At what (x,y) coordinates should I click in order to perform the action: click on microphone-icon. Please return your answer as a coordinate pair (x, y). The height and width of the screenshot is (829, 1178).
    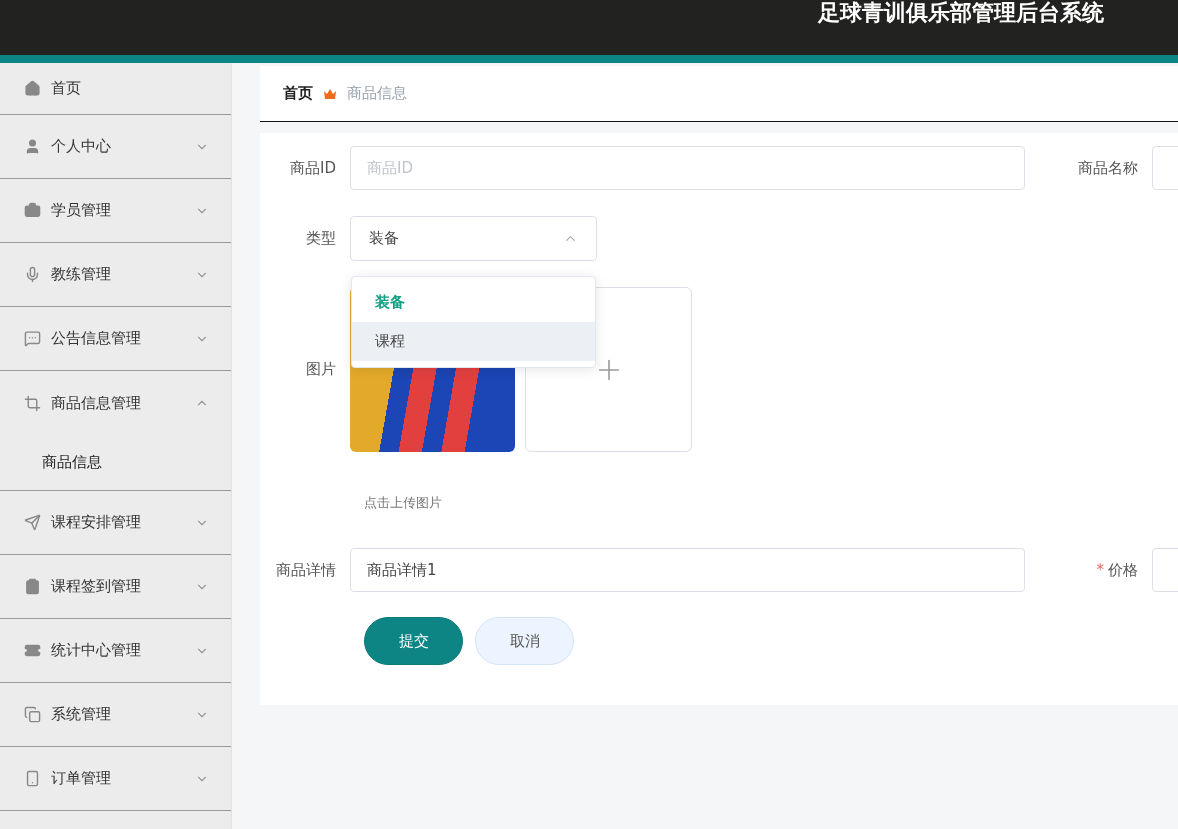
    Looking at the image, I should click on (32, 274).